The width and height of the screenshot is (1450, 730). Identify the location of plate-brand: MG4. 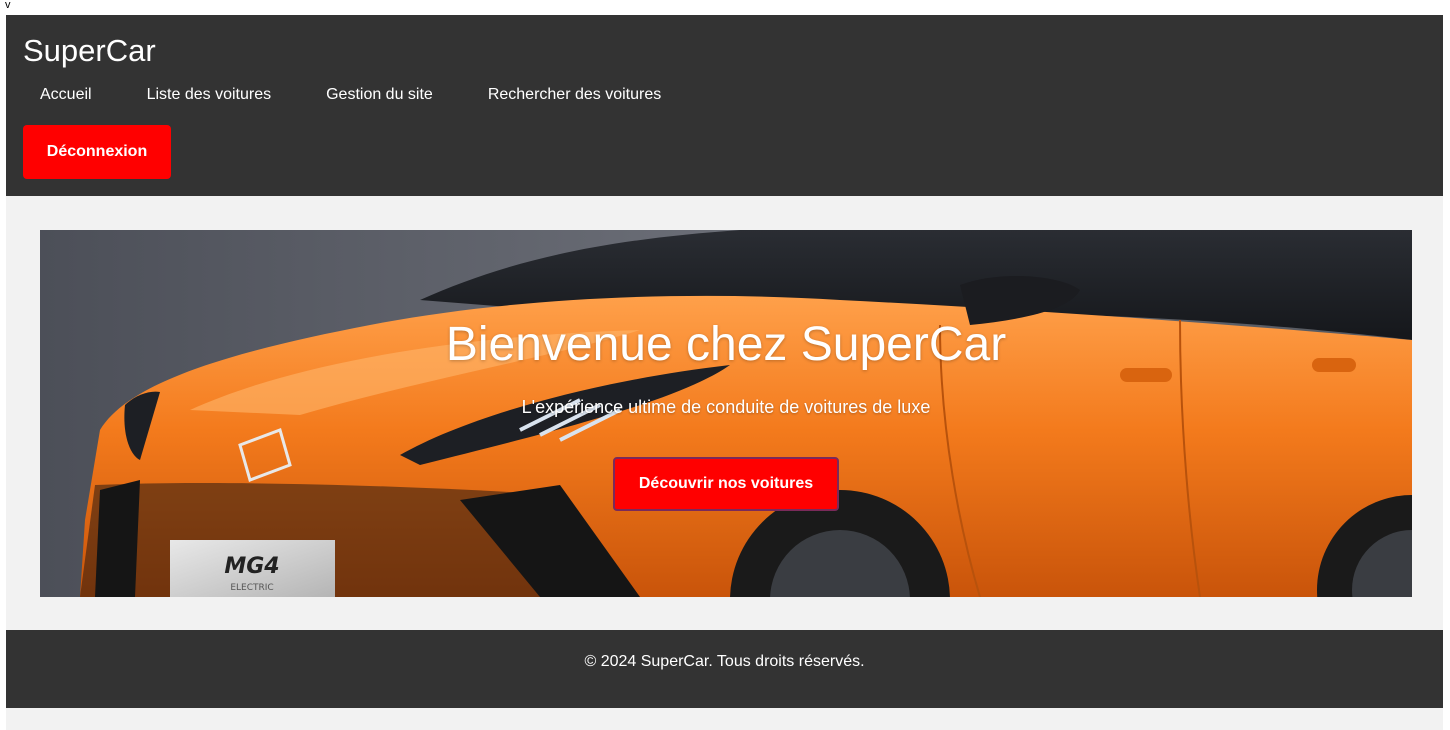
(251, 566).